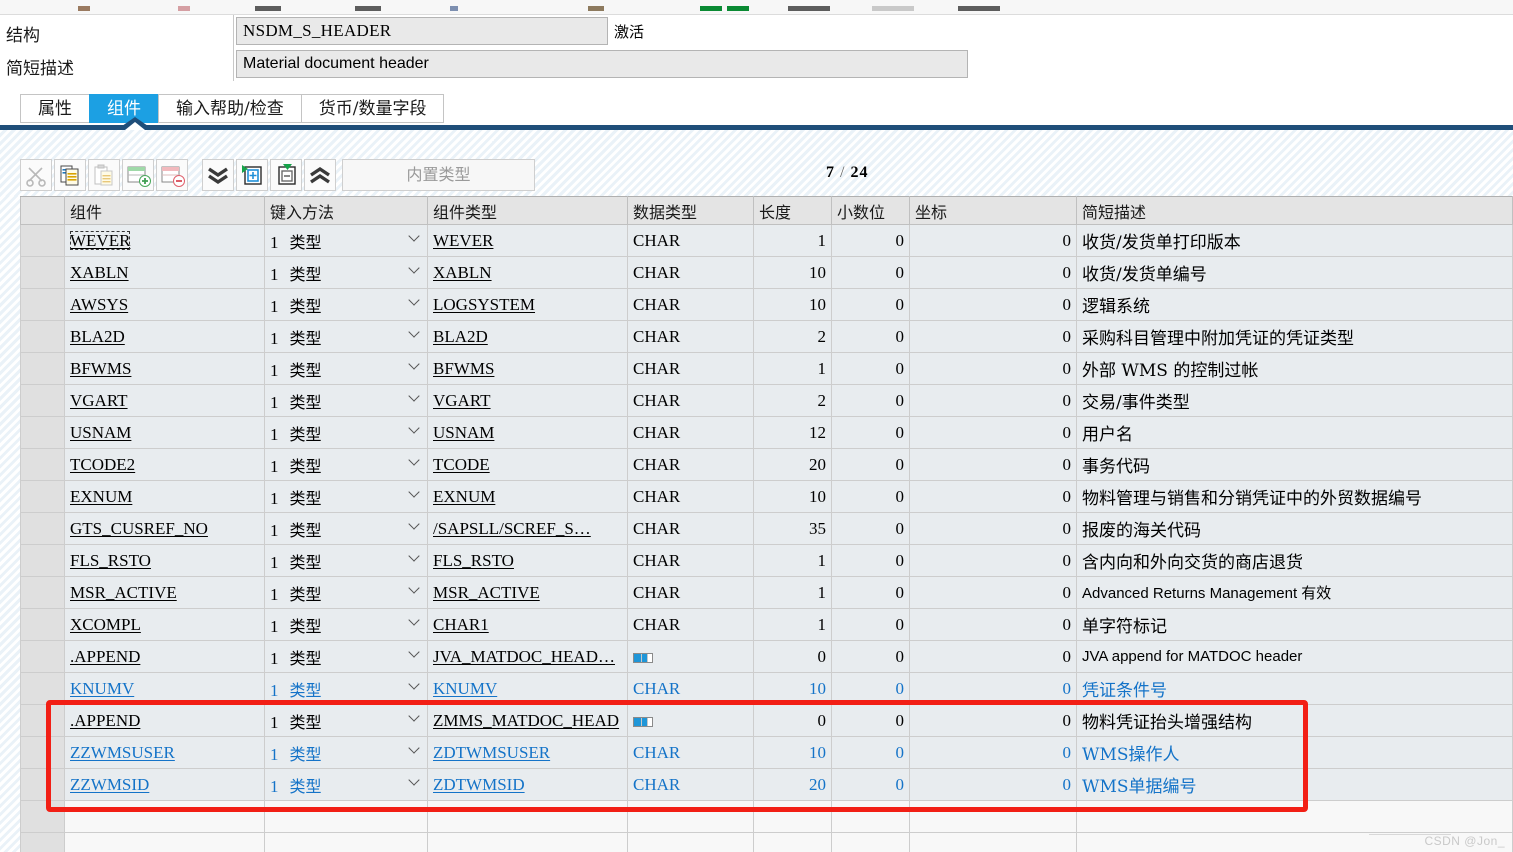 This screenshot has height=852, width=1513. Describe the element at coordinates (454, 8) in the screenshot. I see `redo-icon` at that location.